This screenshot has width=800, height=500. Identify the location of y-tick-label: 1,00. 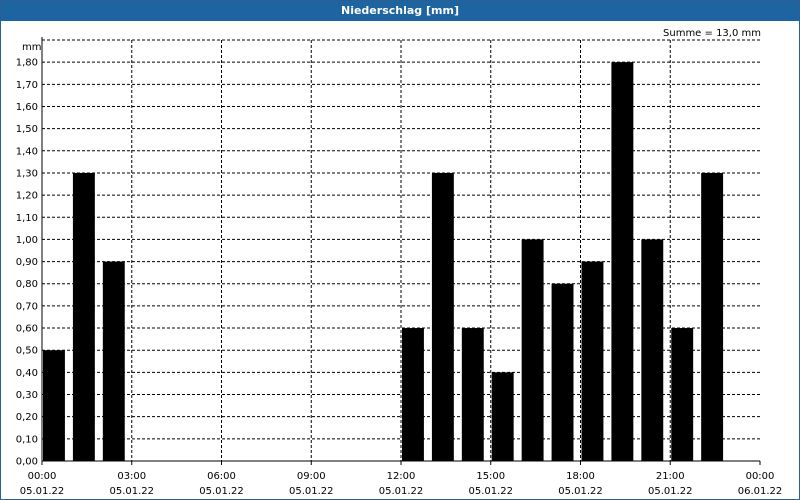
(27, 240).